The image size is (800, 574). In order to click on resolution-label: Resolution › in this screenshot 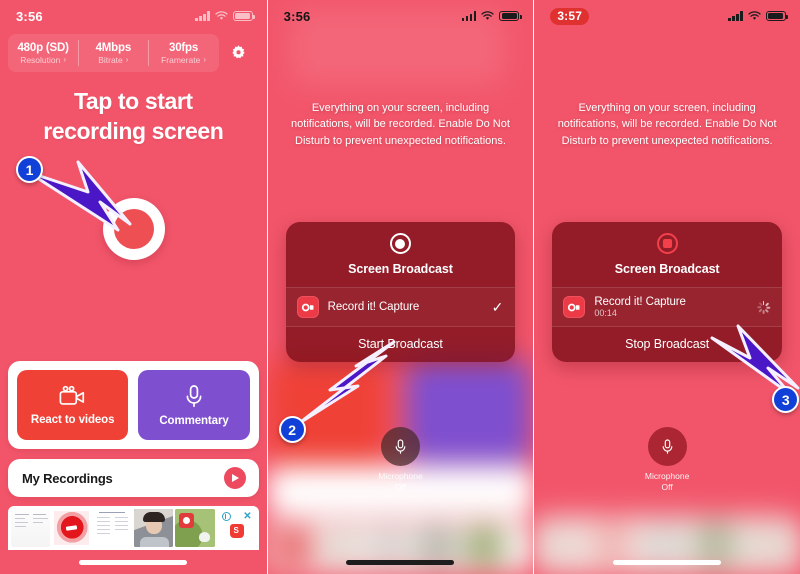, I will do `click(43, 60)`.